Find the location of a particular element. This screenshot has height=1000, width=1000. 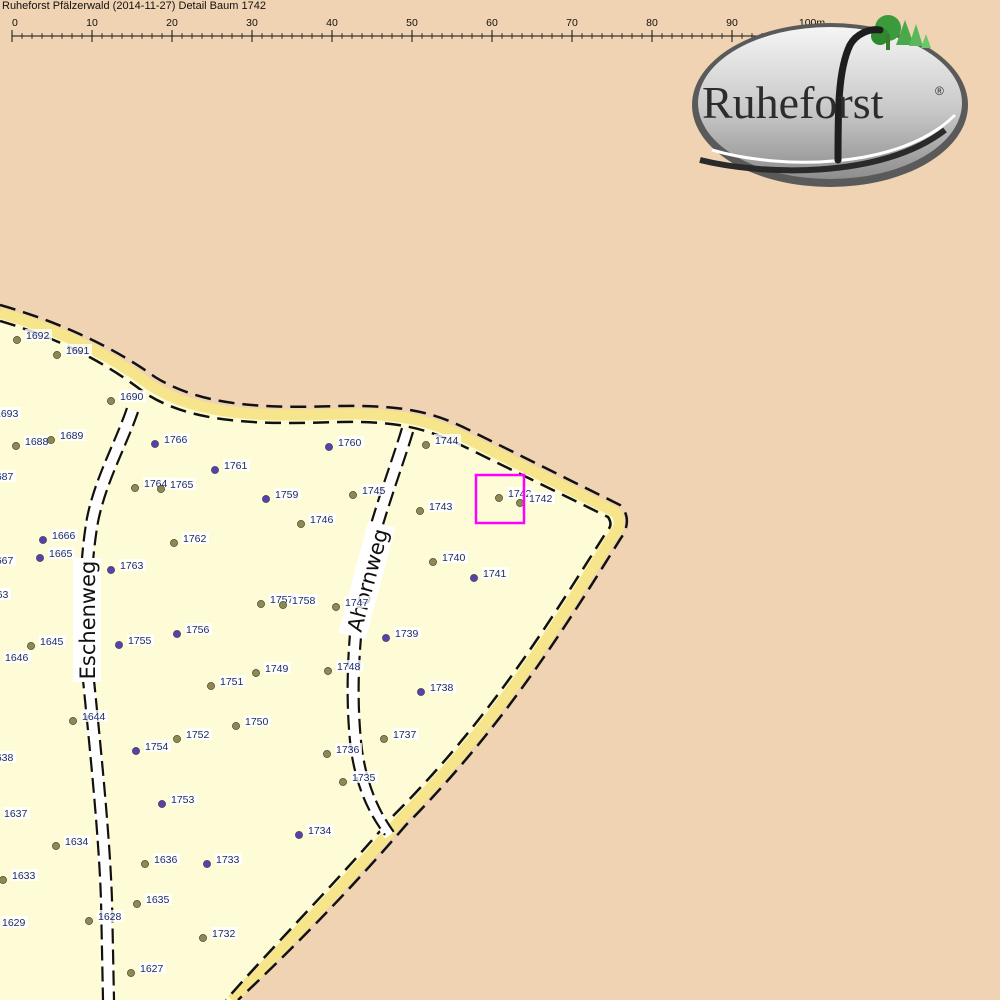

scale-label: 0 is located at coordinates (15, 23).